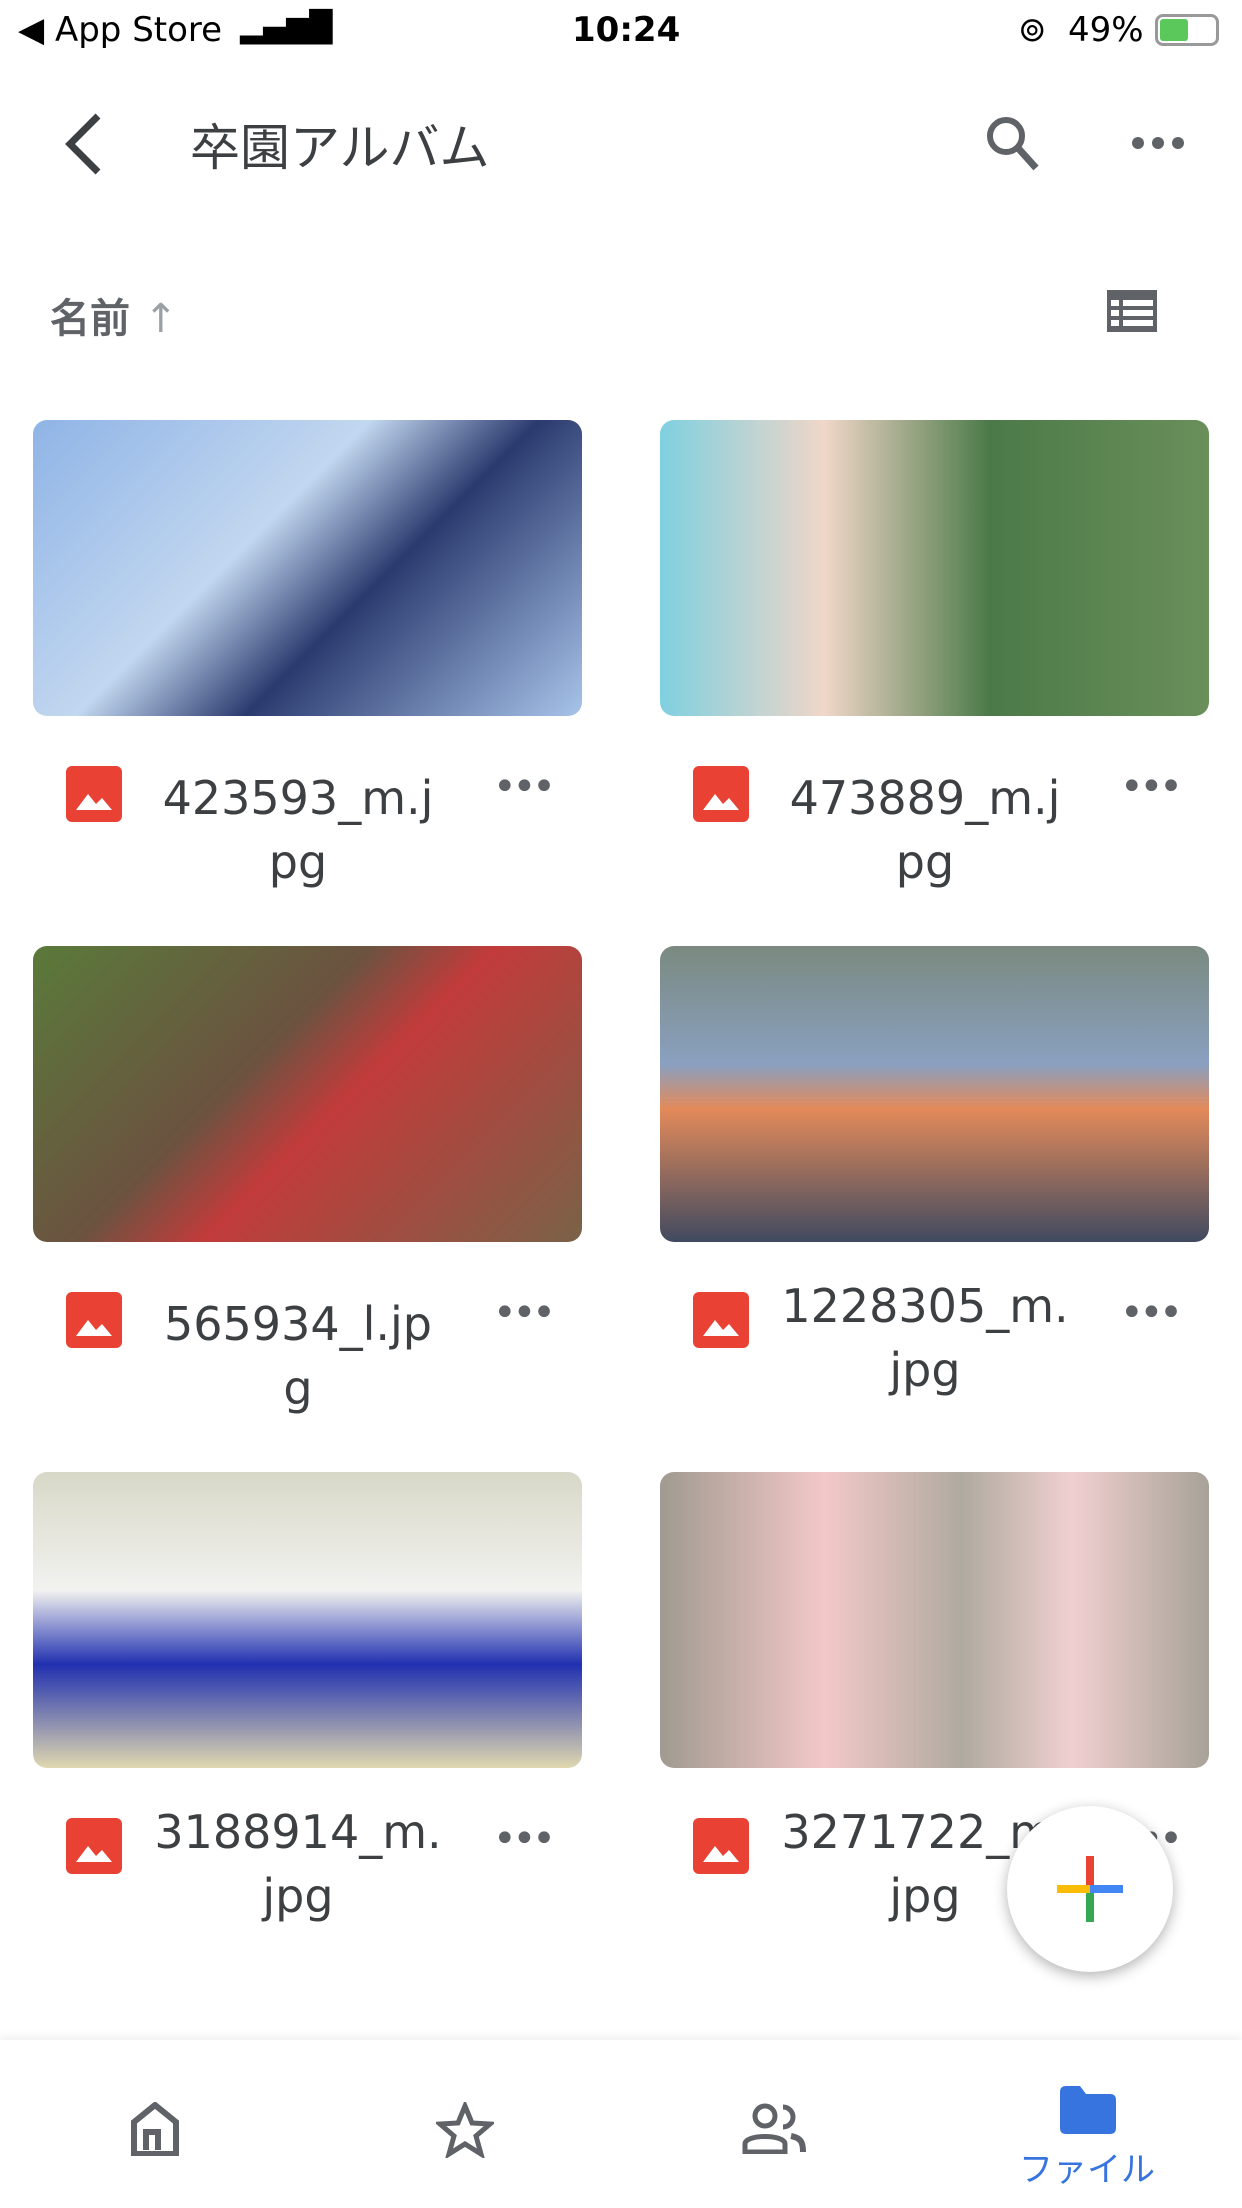 This screenshot has height=2208, width=1242. I want to click on search-icon, so click(1012, 143).